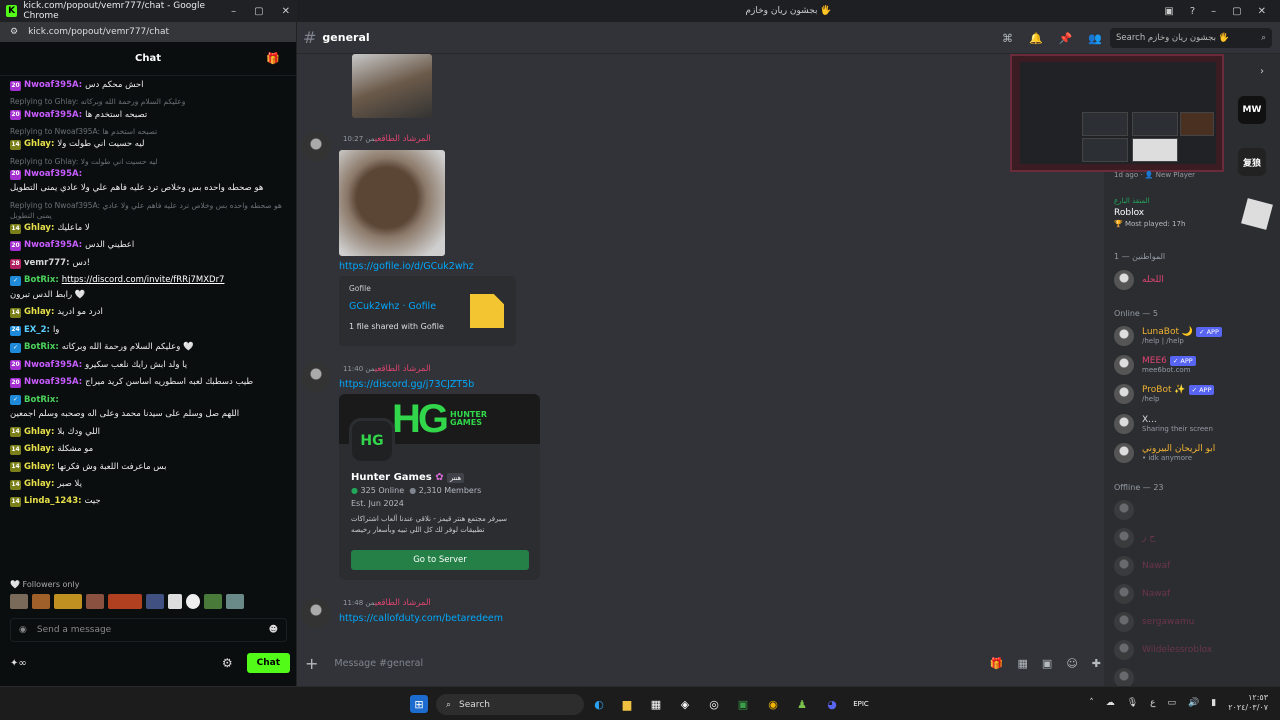 This screenshot has width=1280, height=720. I want to click on members-icon: 👥, so click(1095, 38).